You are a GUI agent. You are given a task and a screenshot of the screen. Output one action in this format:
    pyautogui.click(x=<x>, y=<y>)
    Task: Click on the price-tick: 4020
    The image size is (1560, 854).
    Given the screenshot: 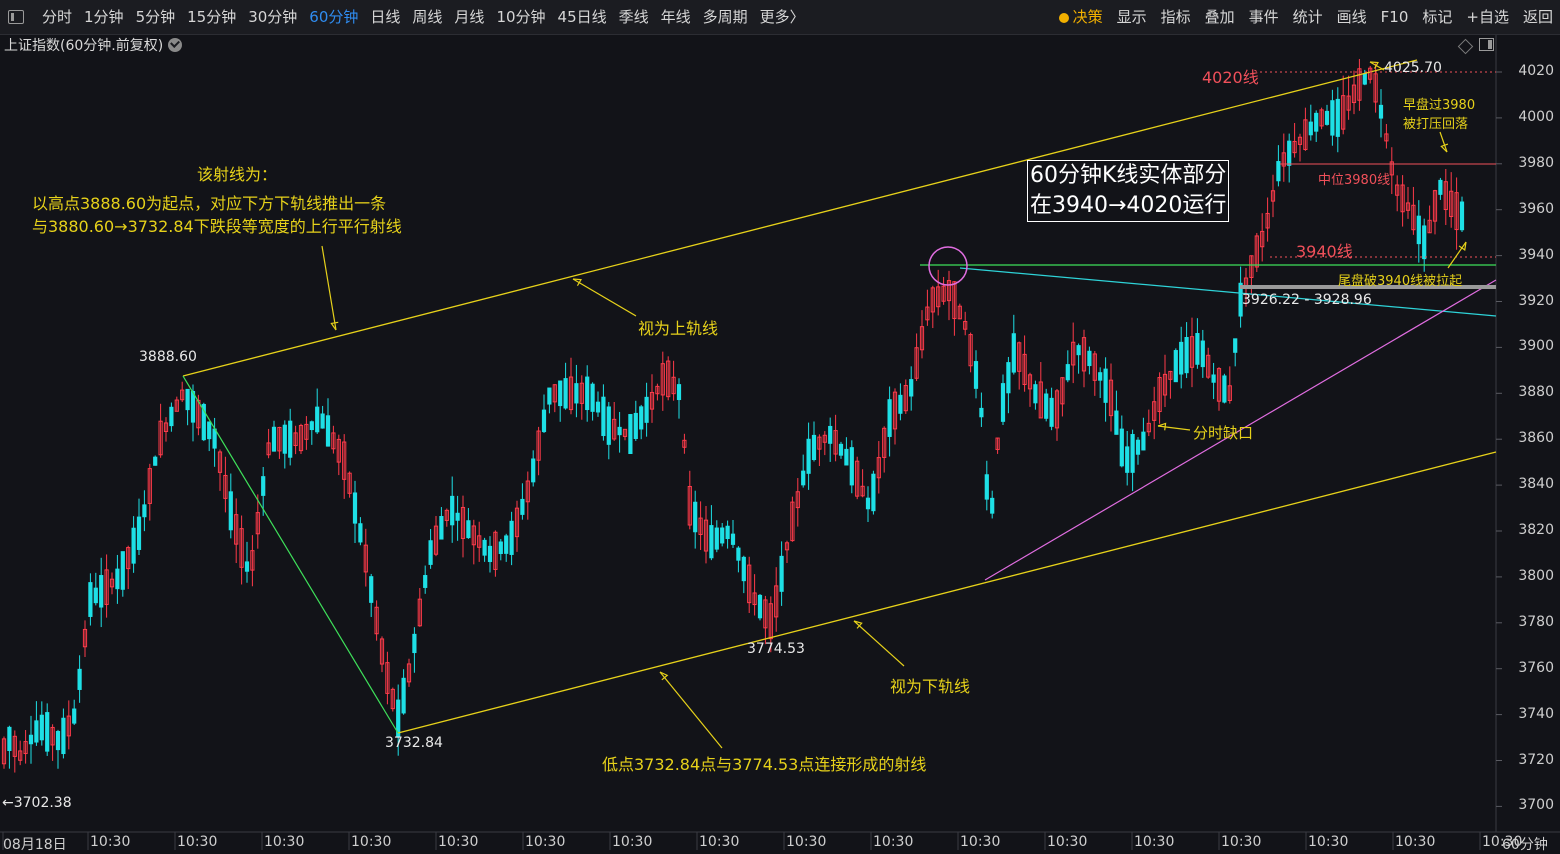 What is the action you would take?
    pyautogui.click(x=1536, y=71)
    